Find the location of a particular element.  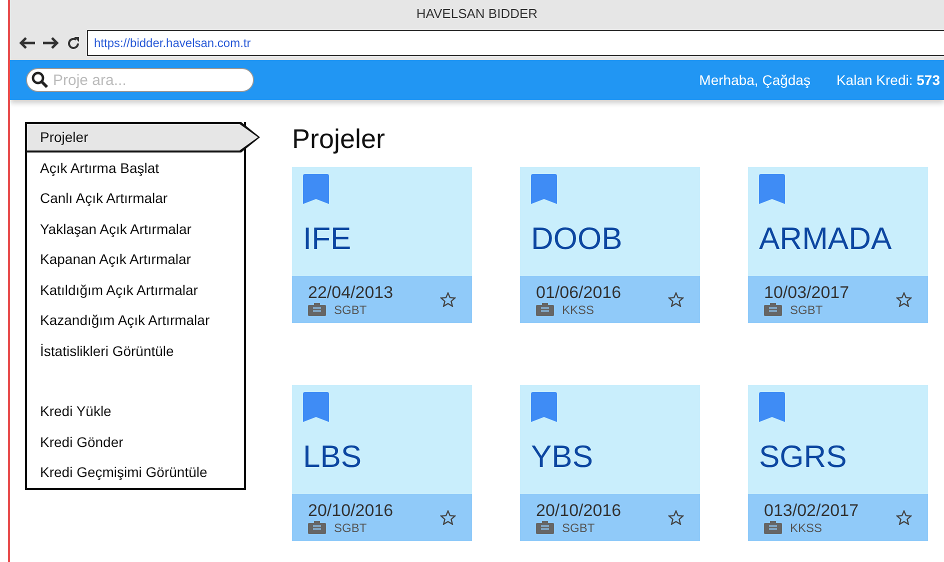

project-date: 013/02/2017 is located at coordinates (811, 510).